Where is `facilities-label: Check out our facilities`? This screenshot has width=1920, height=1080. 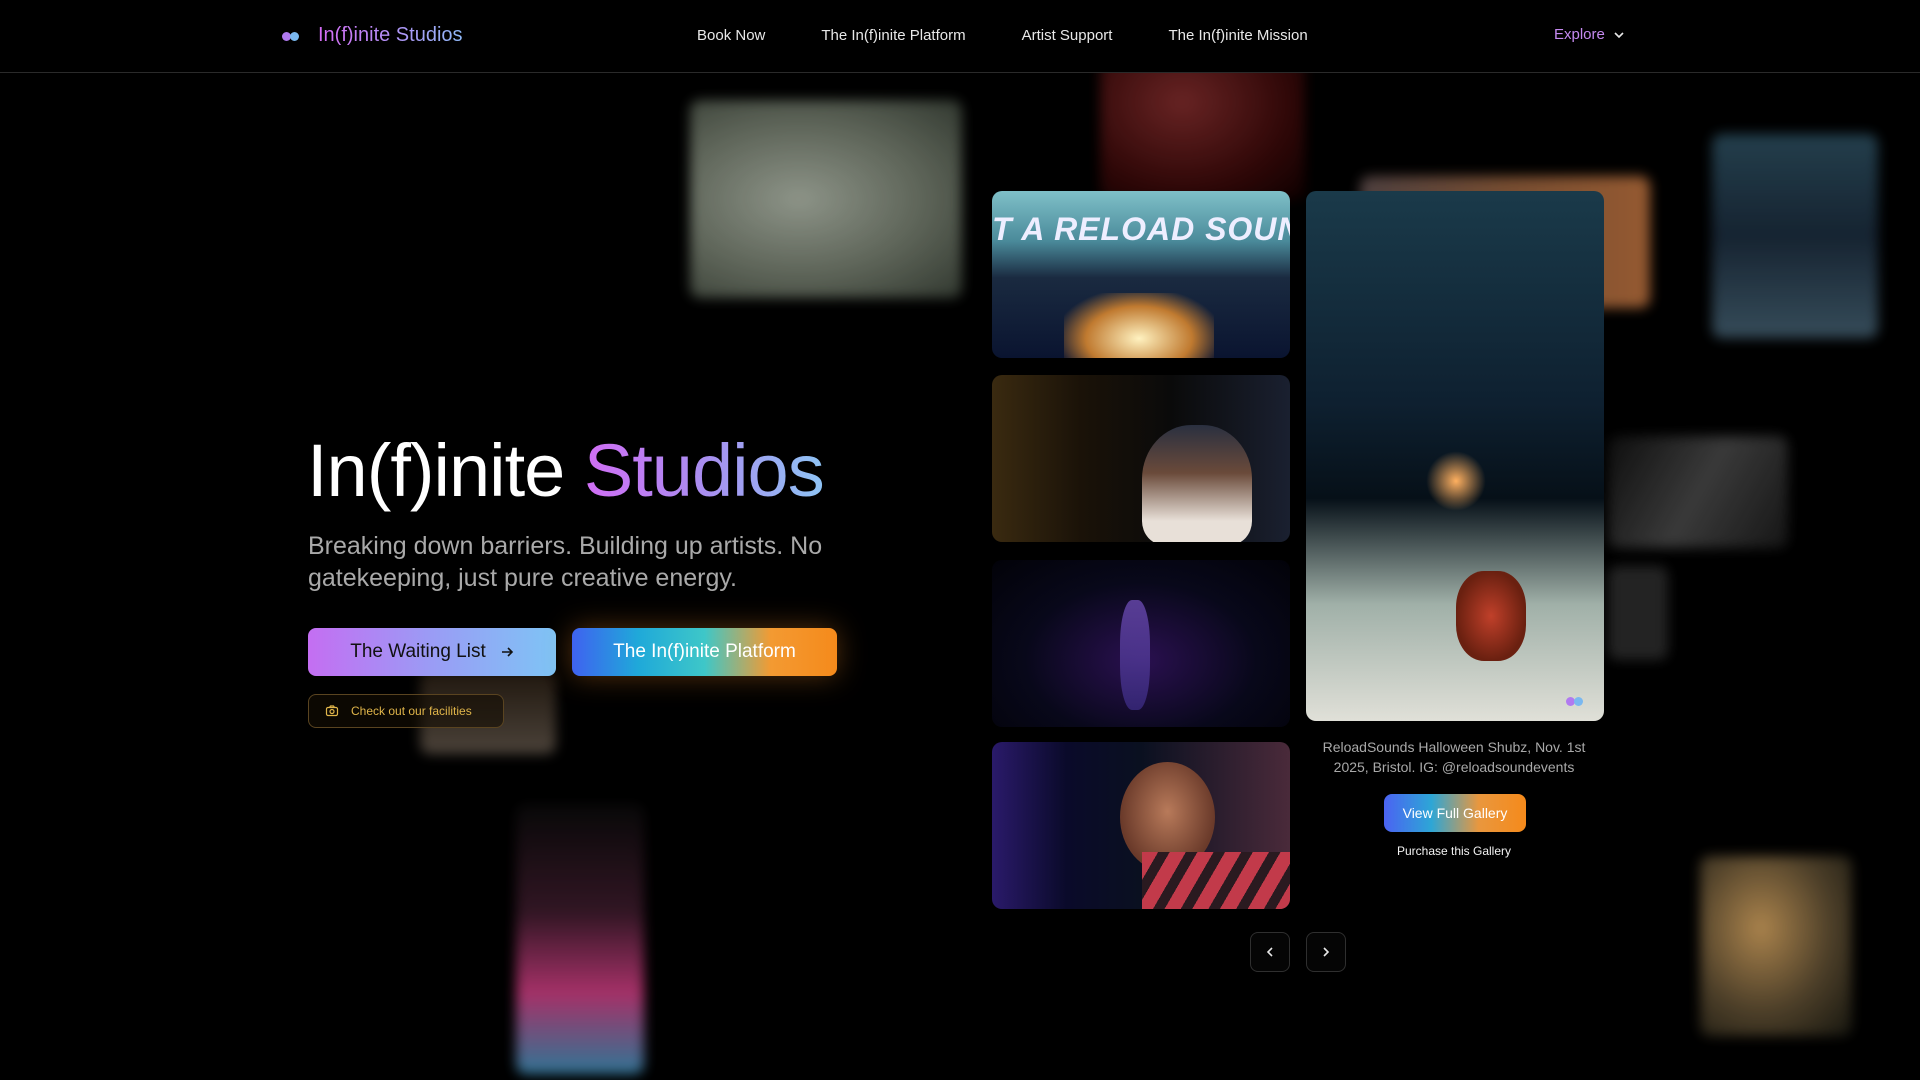 facilities-label: Check out our facilities is located at coordinates (411, 711).